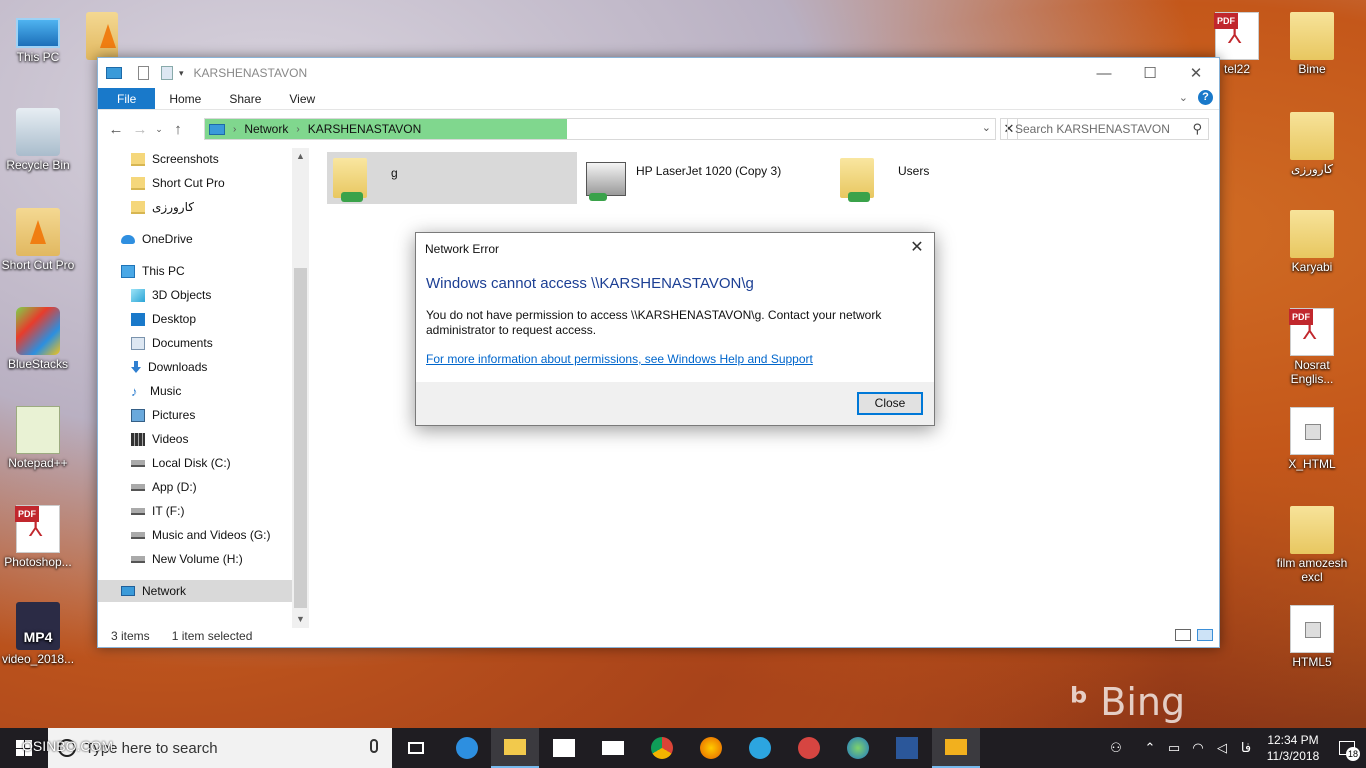  I want to click on desktop-icon-bluestacks: BlueStacks, so click(39, 339).